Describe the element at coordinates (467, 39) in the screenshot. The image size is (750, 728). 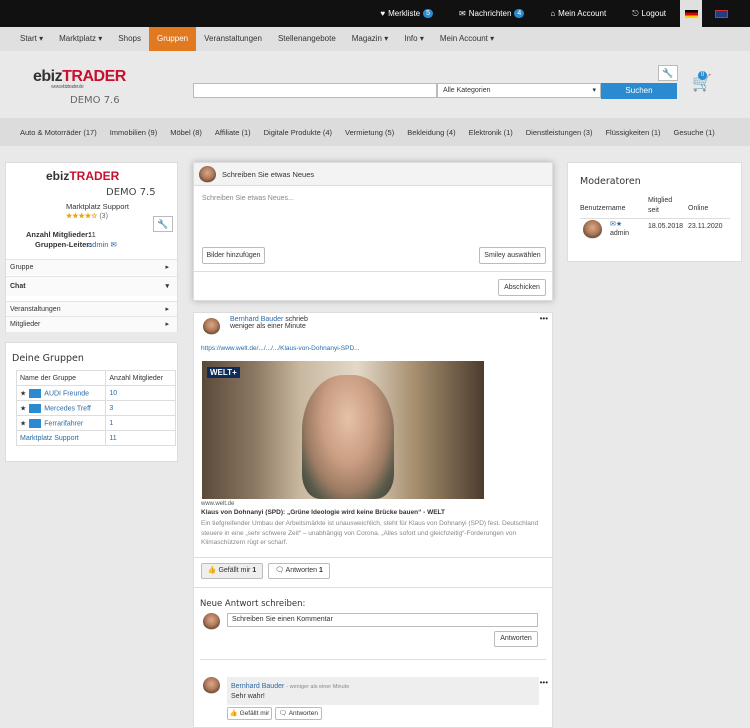
I see `nav-mein-account: Mein Account ▾` at that location.